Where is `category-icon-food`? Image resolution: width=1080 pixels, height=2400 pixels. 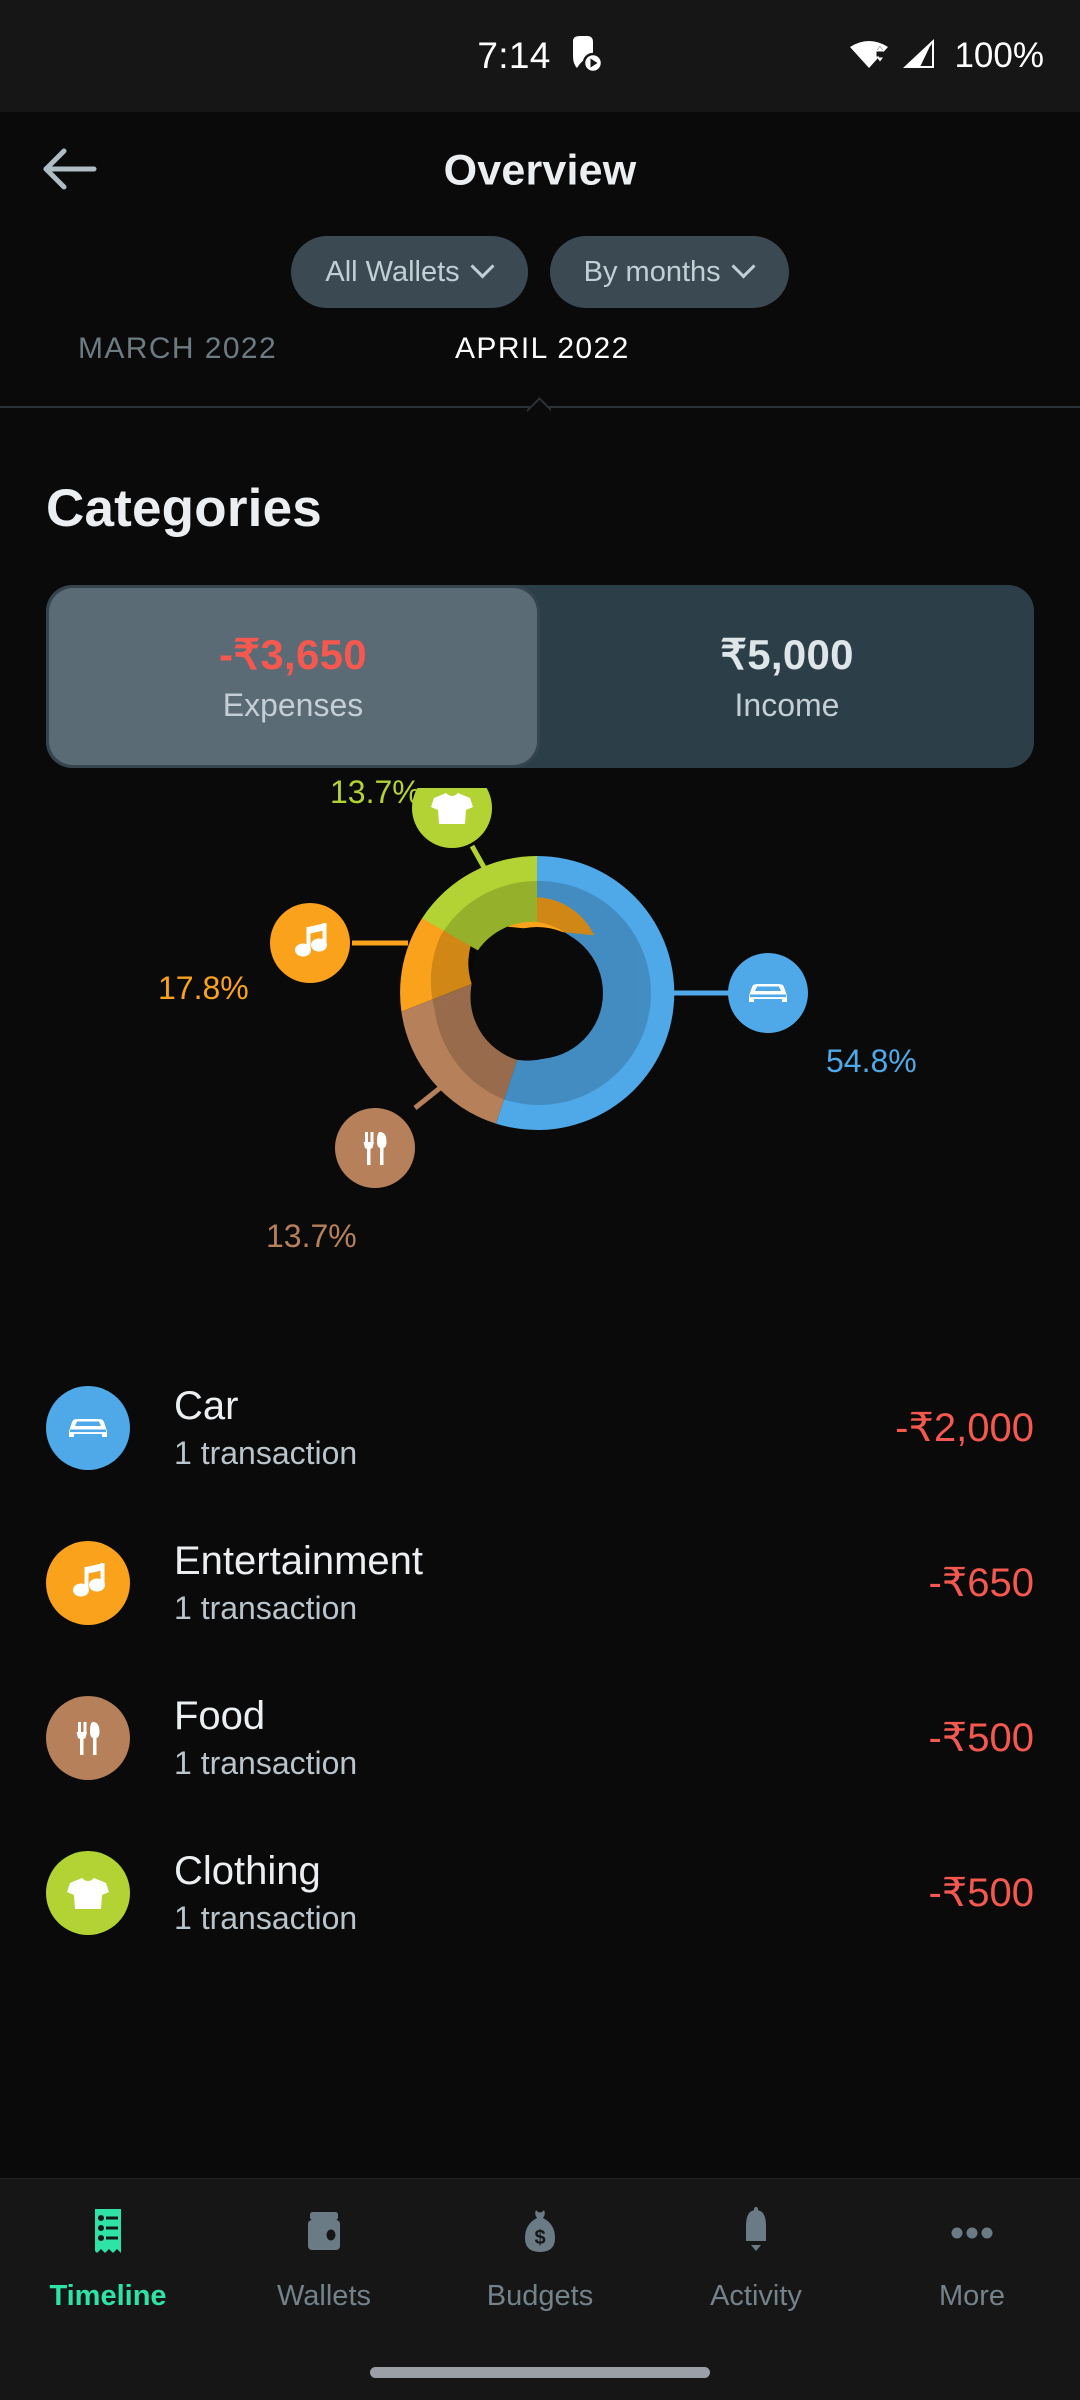 category-icon-food is located at coordinates (88, 1737).